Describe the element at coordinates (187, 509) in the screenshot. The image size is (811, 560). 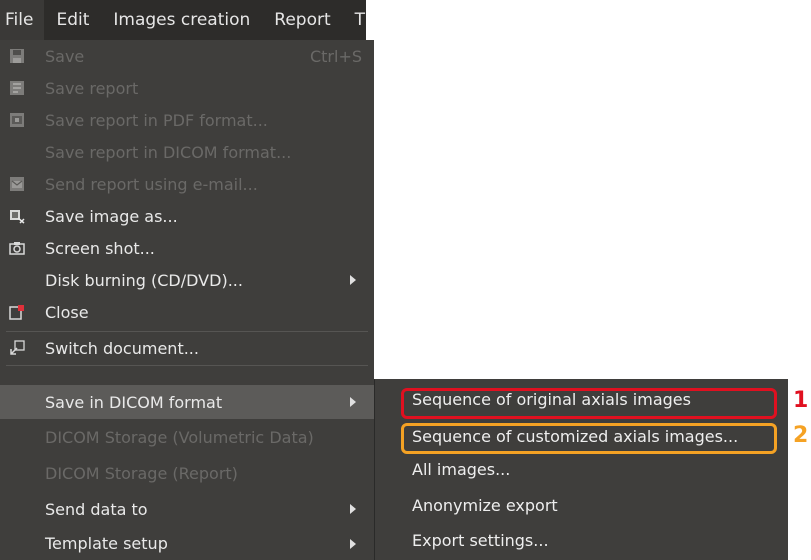
I see `menu-item-send-data-to: Send data to` at that location.